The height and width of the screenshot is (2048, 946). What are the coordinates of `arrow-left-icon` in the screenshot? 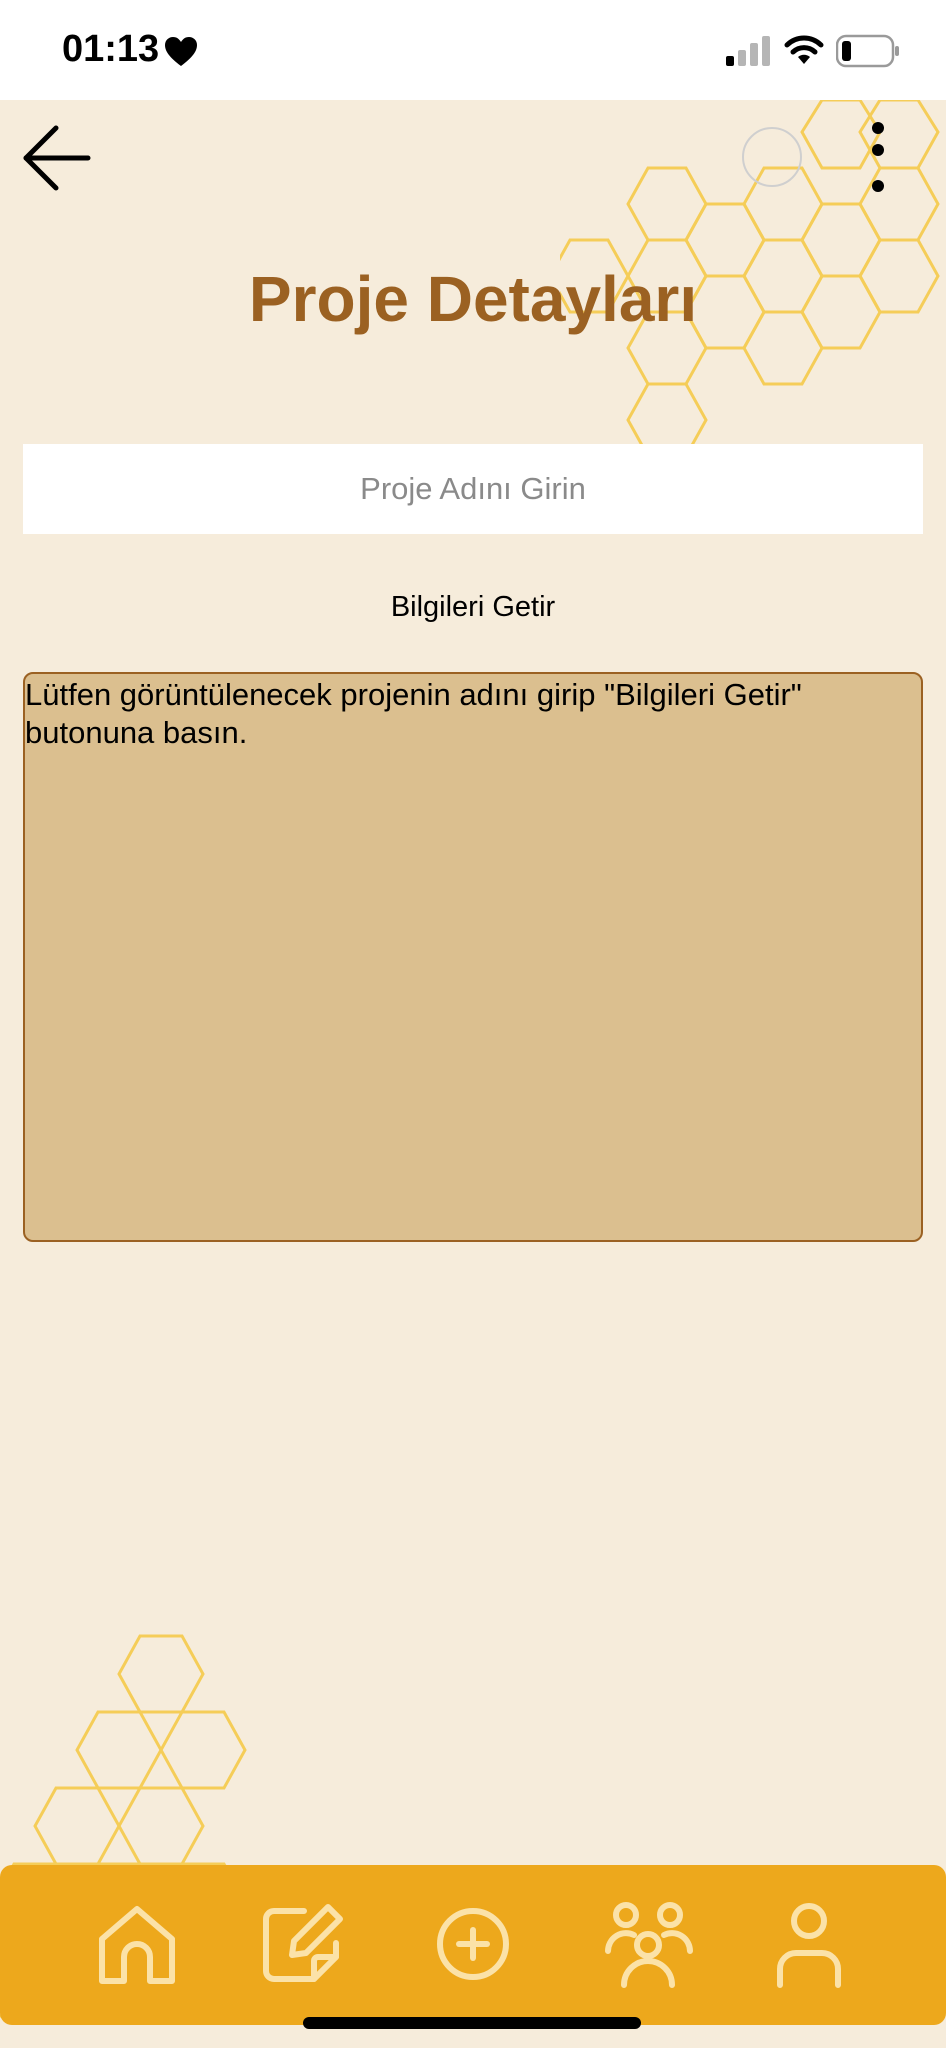 It's located at (57, 158).